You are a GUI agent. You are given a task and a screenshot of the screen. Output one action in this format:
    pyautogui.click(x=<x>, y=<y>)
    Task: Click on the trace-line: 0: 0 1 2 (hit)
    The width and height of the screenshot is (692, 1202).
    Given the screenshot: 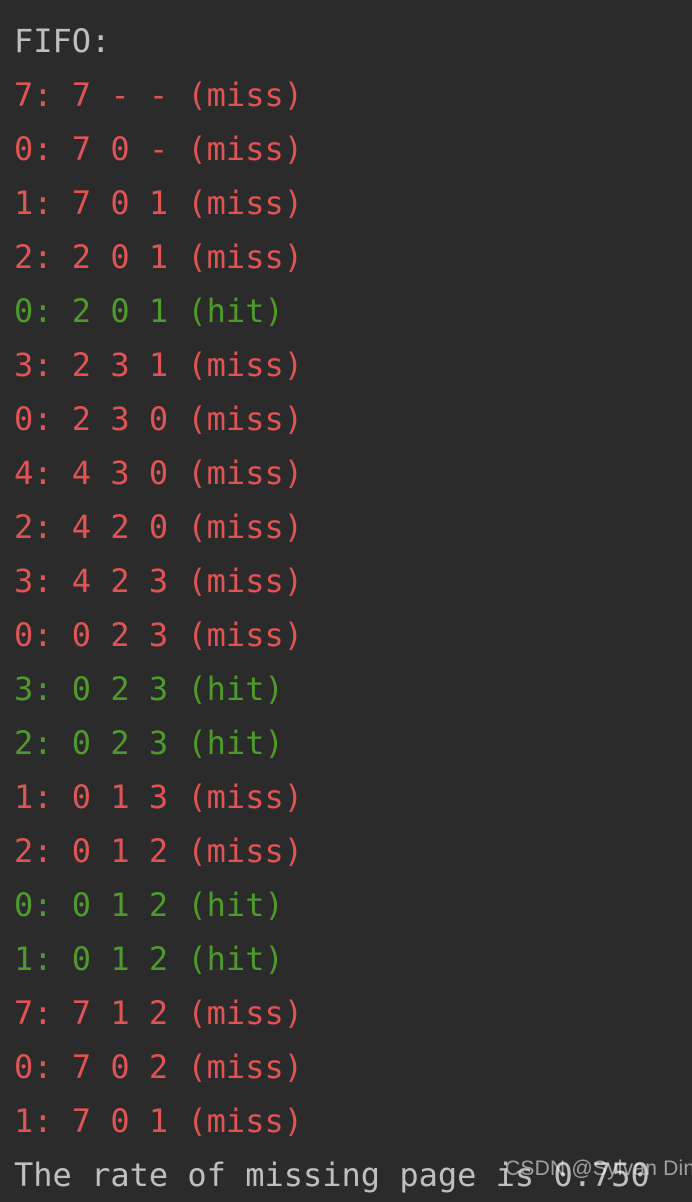 What is the action you would take?
    pyautogui.click(x=149, y=905)
    